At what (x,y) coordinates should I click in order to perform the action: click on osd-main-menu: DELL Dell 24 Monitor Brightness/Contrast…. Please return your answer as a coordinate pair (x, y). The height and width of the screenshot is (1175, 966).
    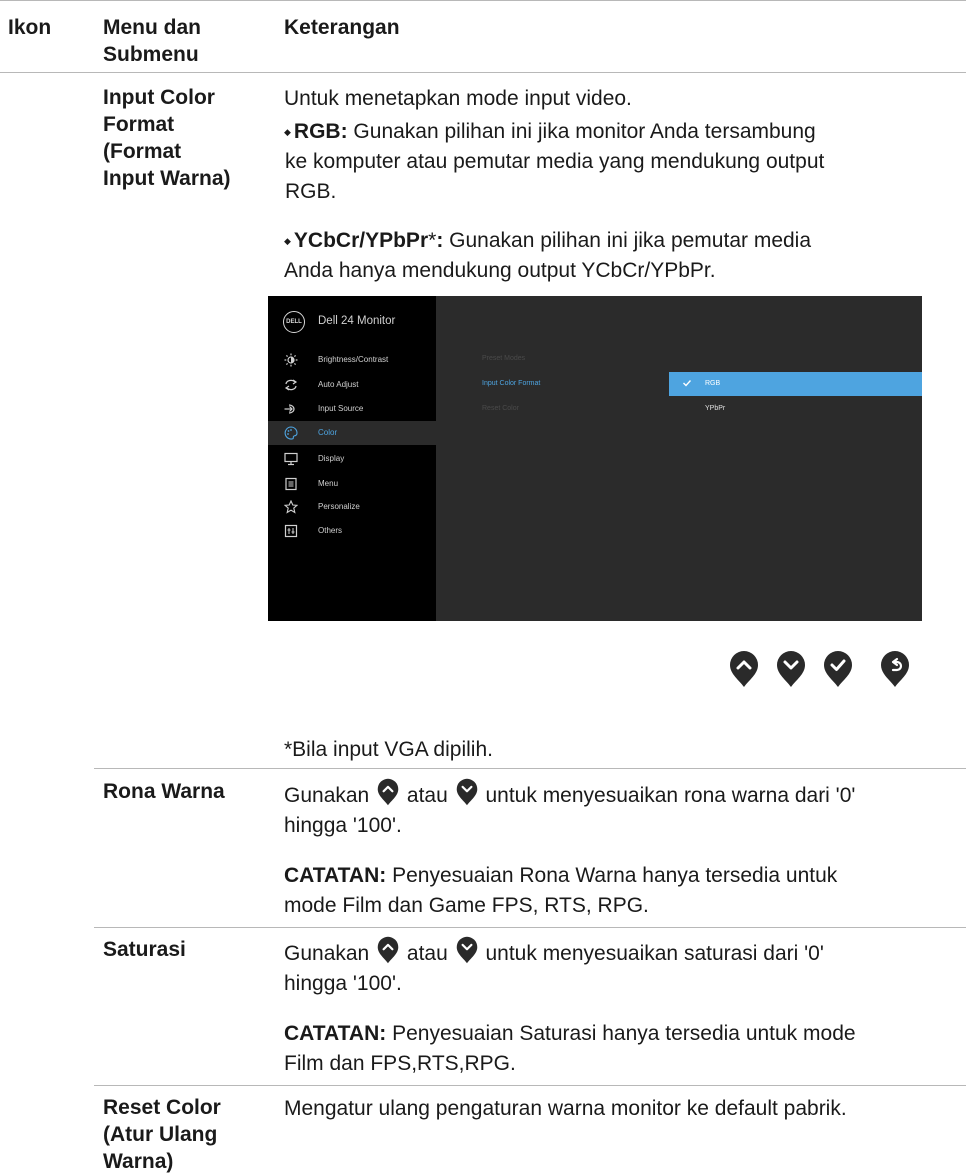
    Looking at the image, I should click on (352, 458).